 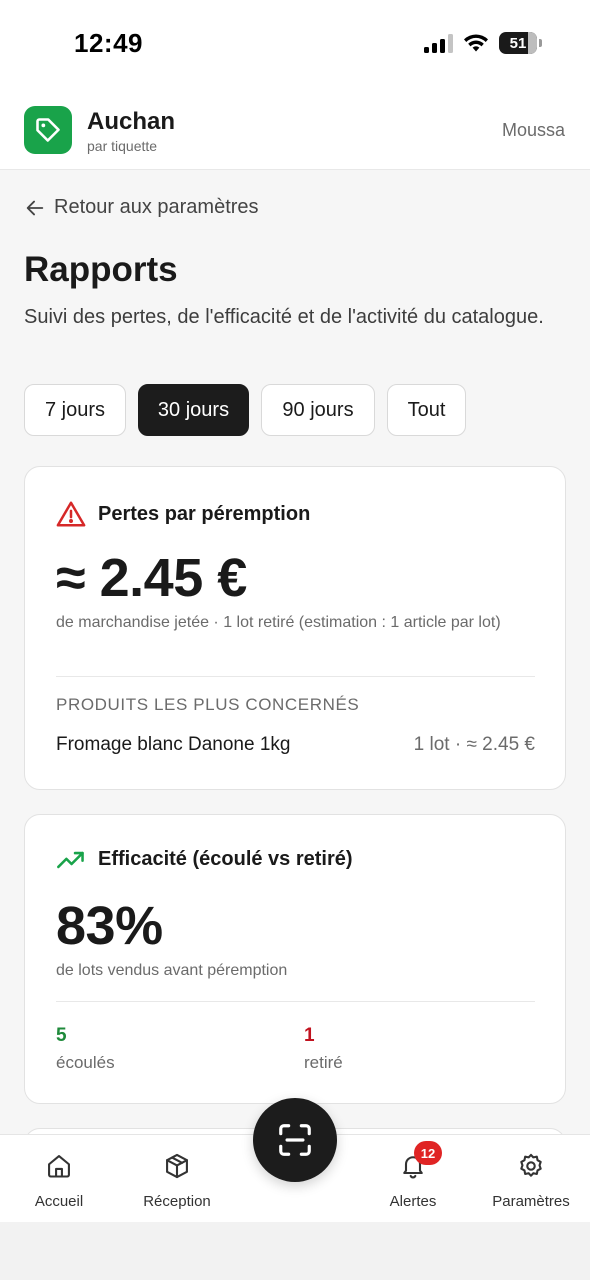 What do you see at coordinates (531, 1180) in the screenshot?
I see `nav-item-settings: Paramètres` at bounding box center [531, 1180].